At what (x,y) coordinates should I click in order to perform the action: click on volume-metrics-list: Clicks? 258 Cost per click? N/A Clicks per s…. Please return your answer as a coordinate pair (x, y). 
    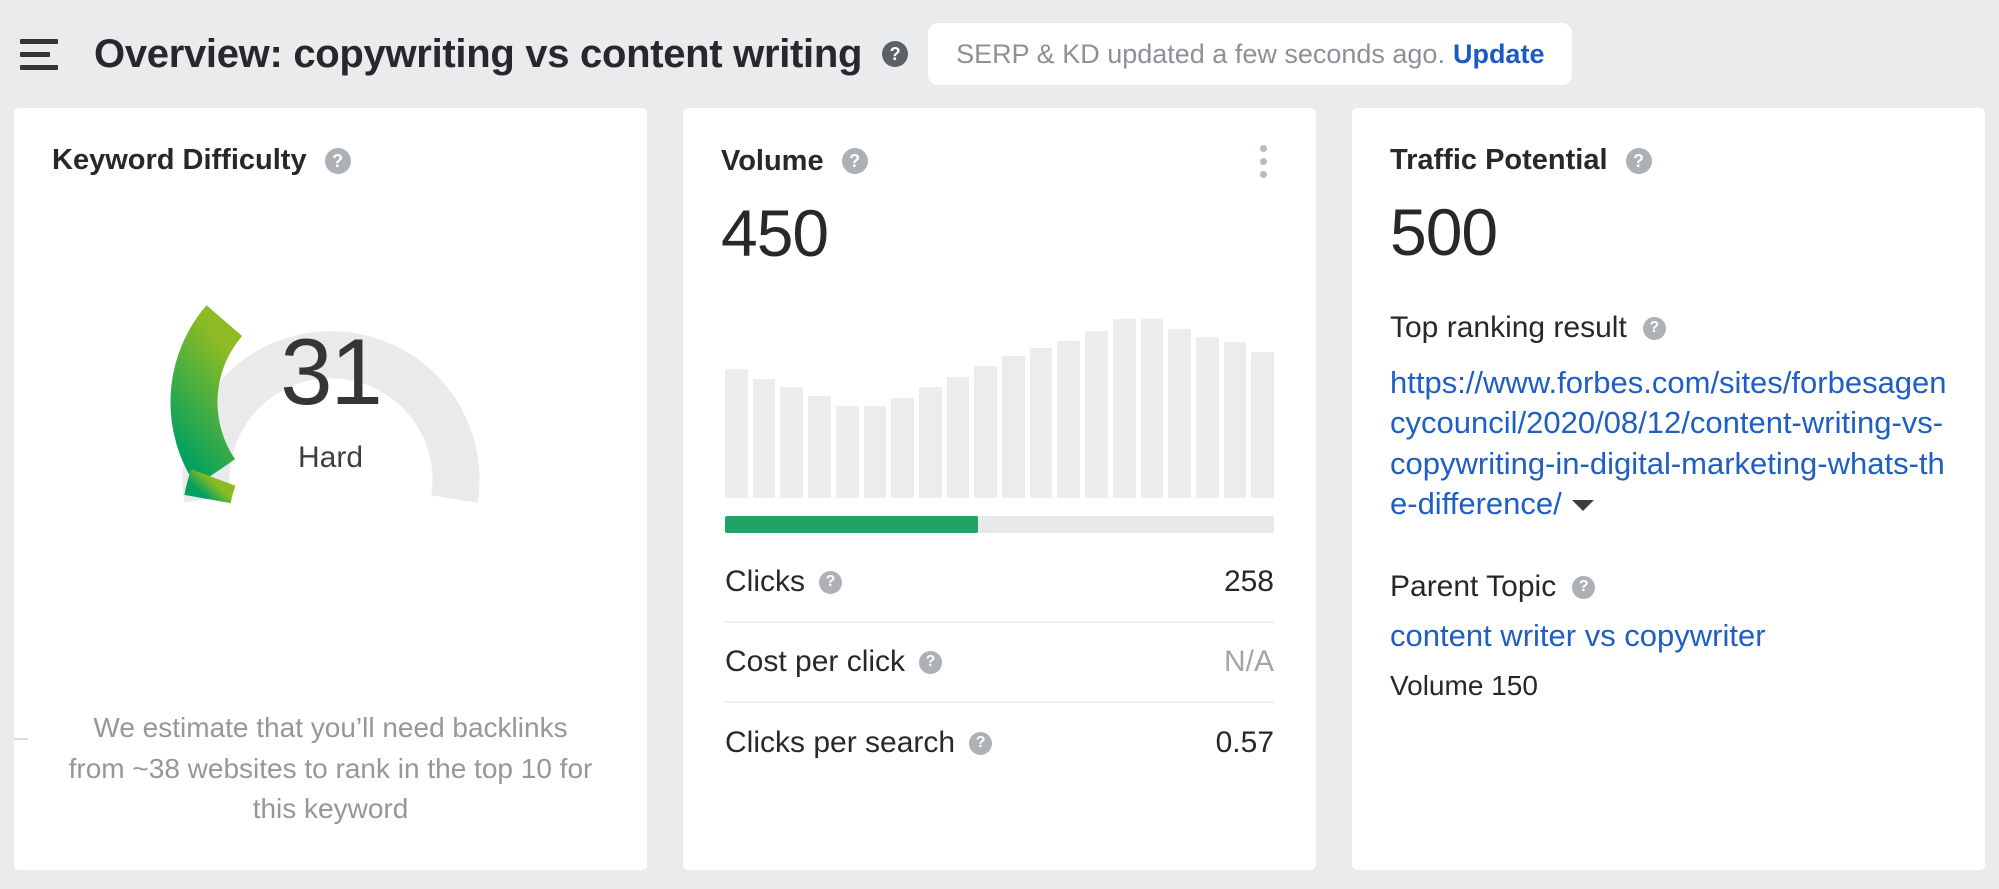
    Looking at the image, I should click on (999, 663).